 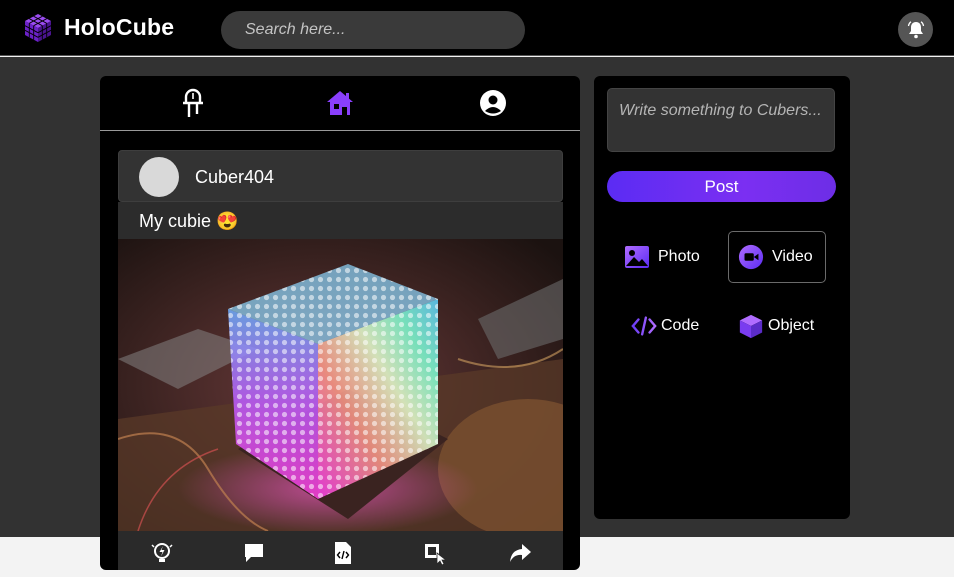 What do you see at coordinates (159, 177) in the screenshot?
I see `avatar` at bounding box center [159, 177].